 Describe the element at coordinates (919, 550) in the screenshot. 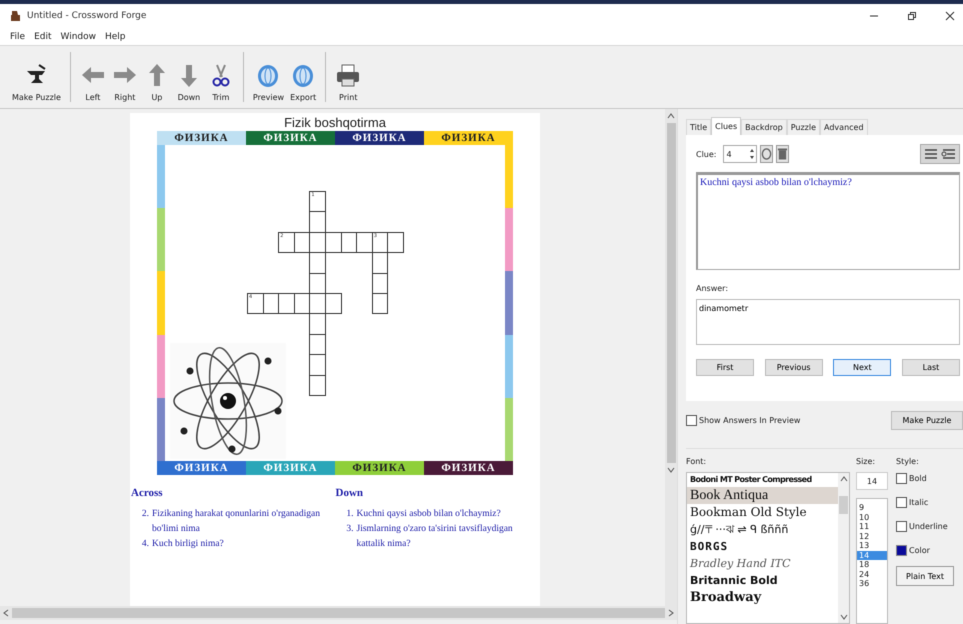

I see `style-option-label: Color` at that location.